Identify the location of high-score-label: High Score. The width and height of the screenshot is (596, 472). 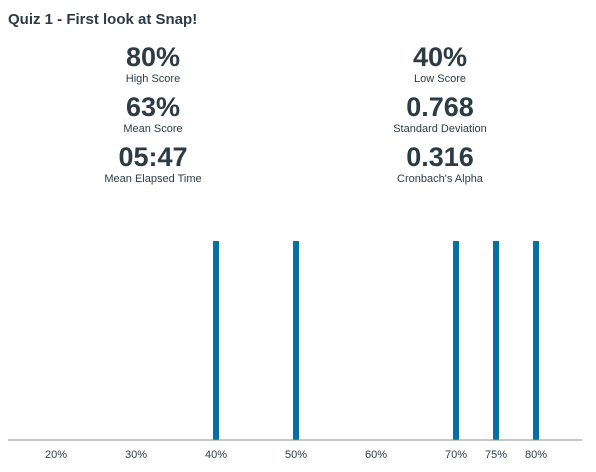
(153, 79).